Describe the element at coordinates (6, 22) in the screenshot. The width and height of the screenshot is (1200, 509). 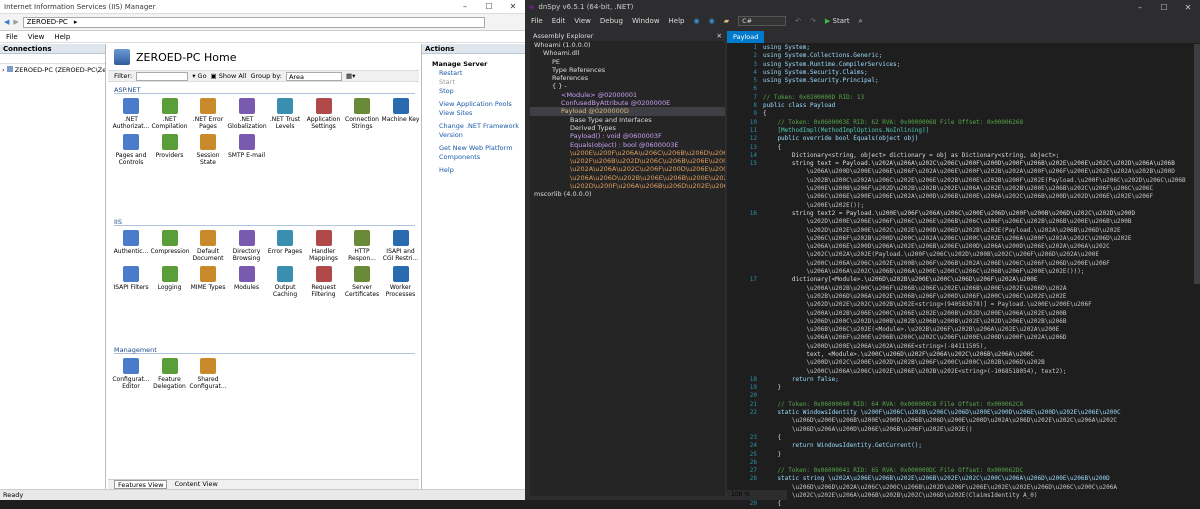
I see `back-icon: ◀` at that location.